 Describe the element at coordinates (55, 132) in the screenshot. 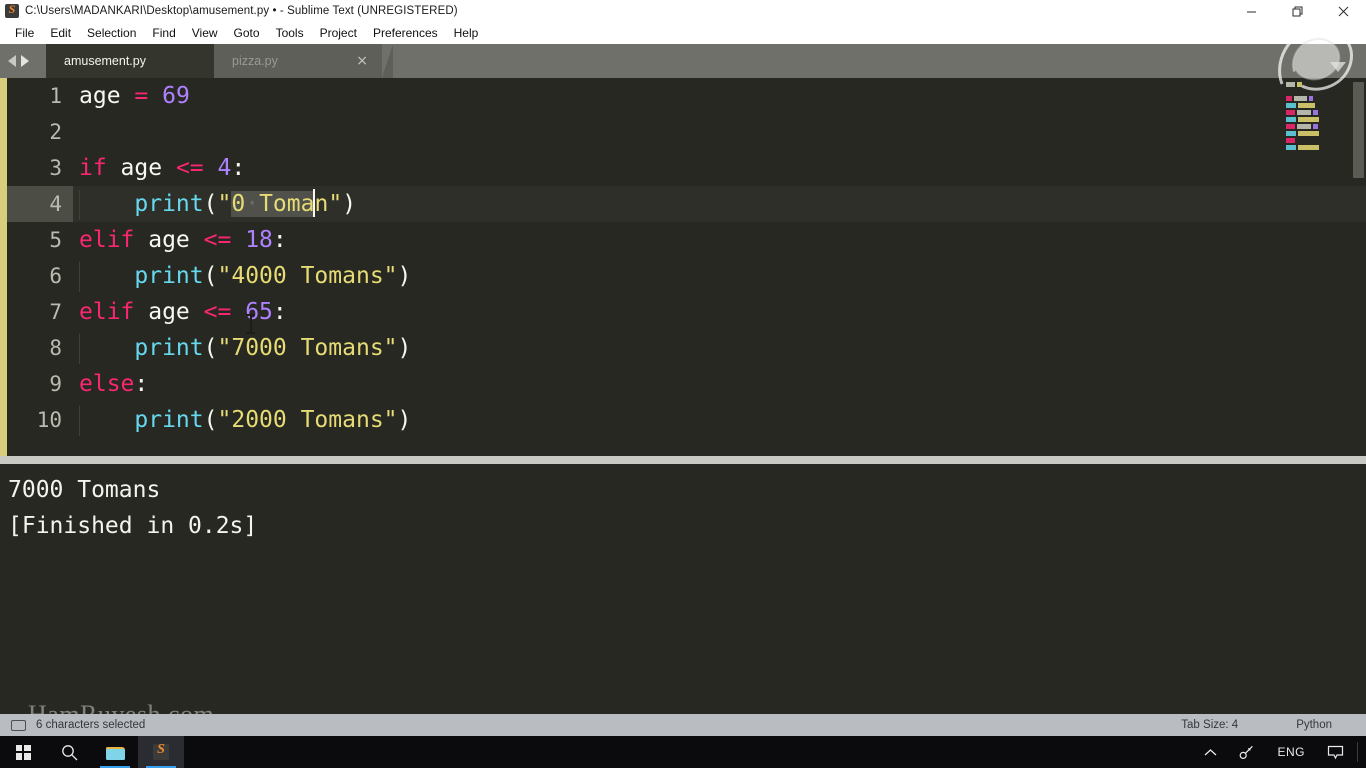

I see `line-number: 2` at that location.